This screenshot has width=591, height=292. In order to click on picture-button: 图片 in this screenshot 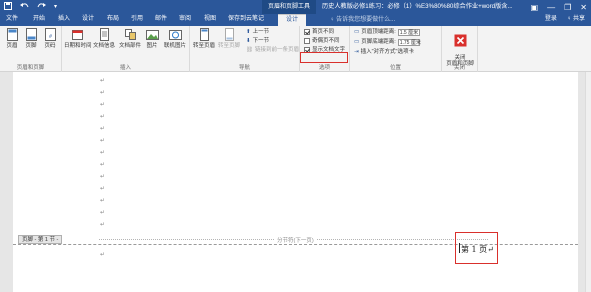, I will do `click(152, 38)`.